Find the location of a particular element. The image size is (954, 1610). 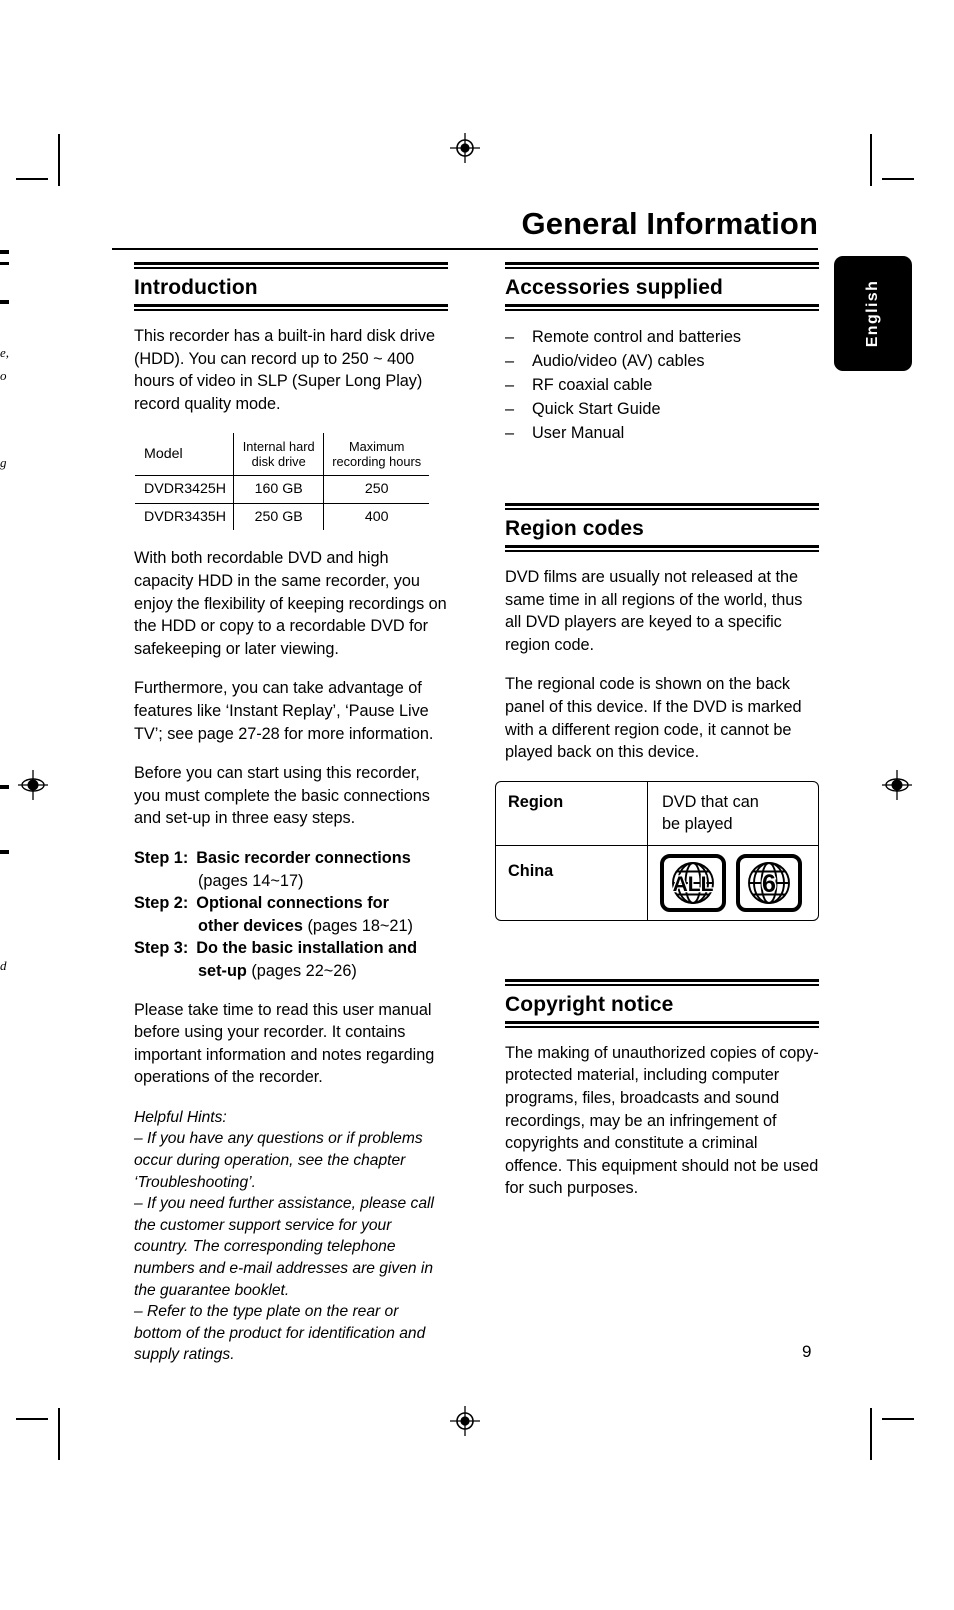

step-row: Step 2: Optional connections for is located at coordinates (291, 903).